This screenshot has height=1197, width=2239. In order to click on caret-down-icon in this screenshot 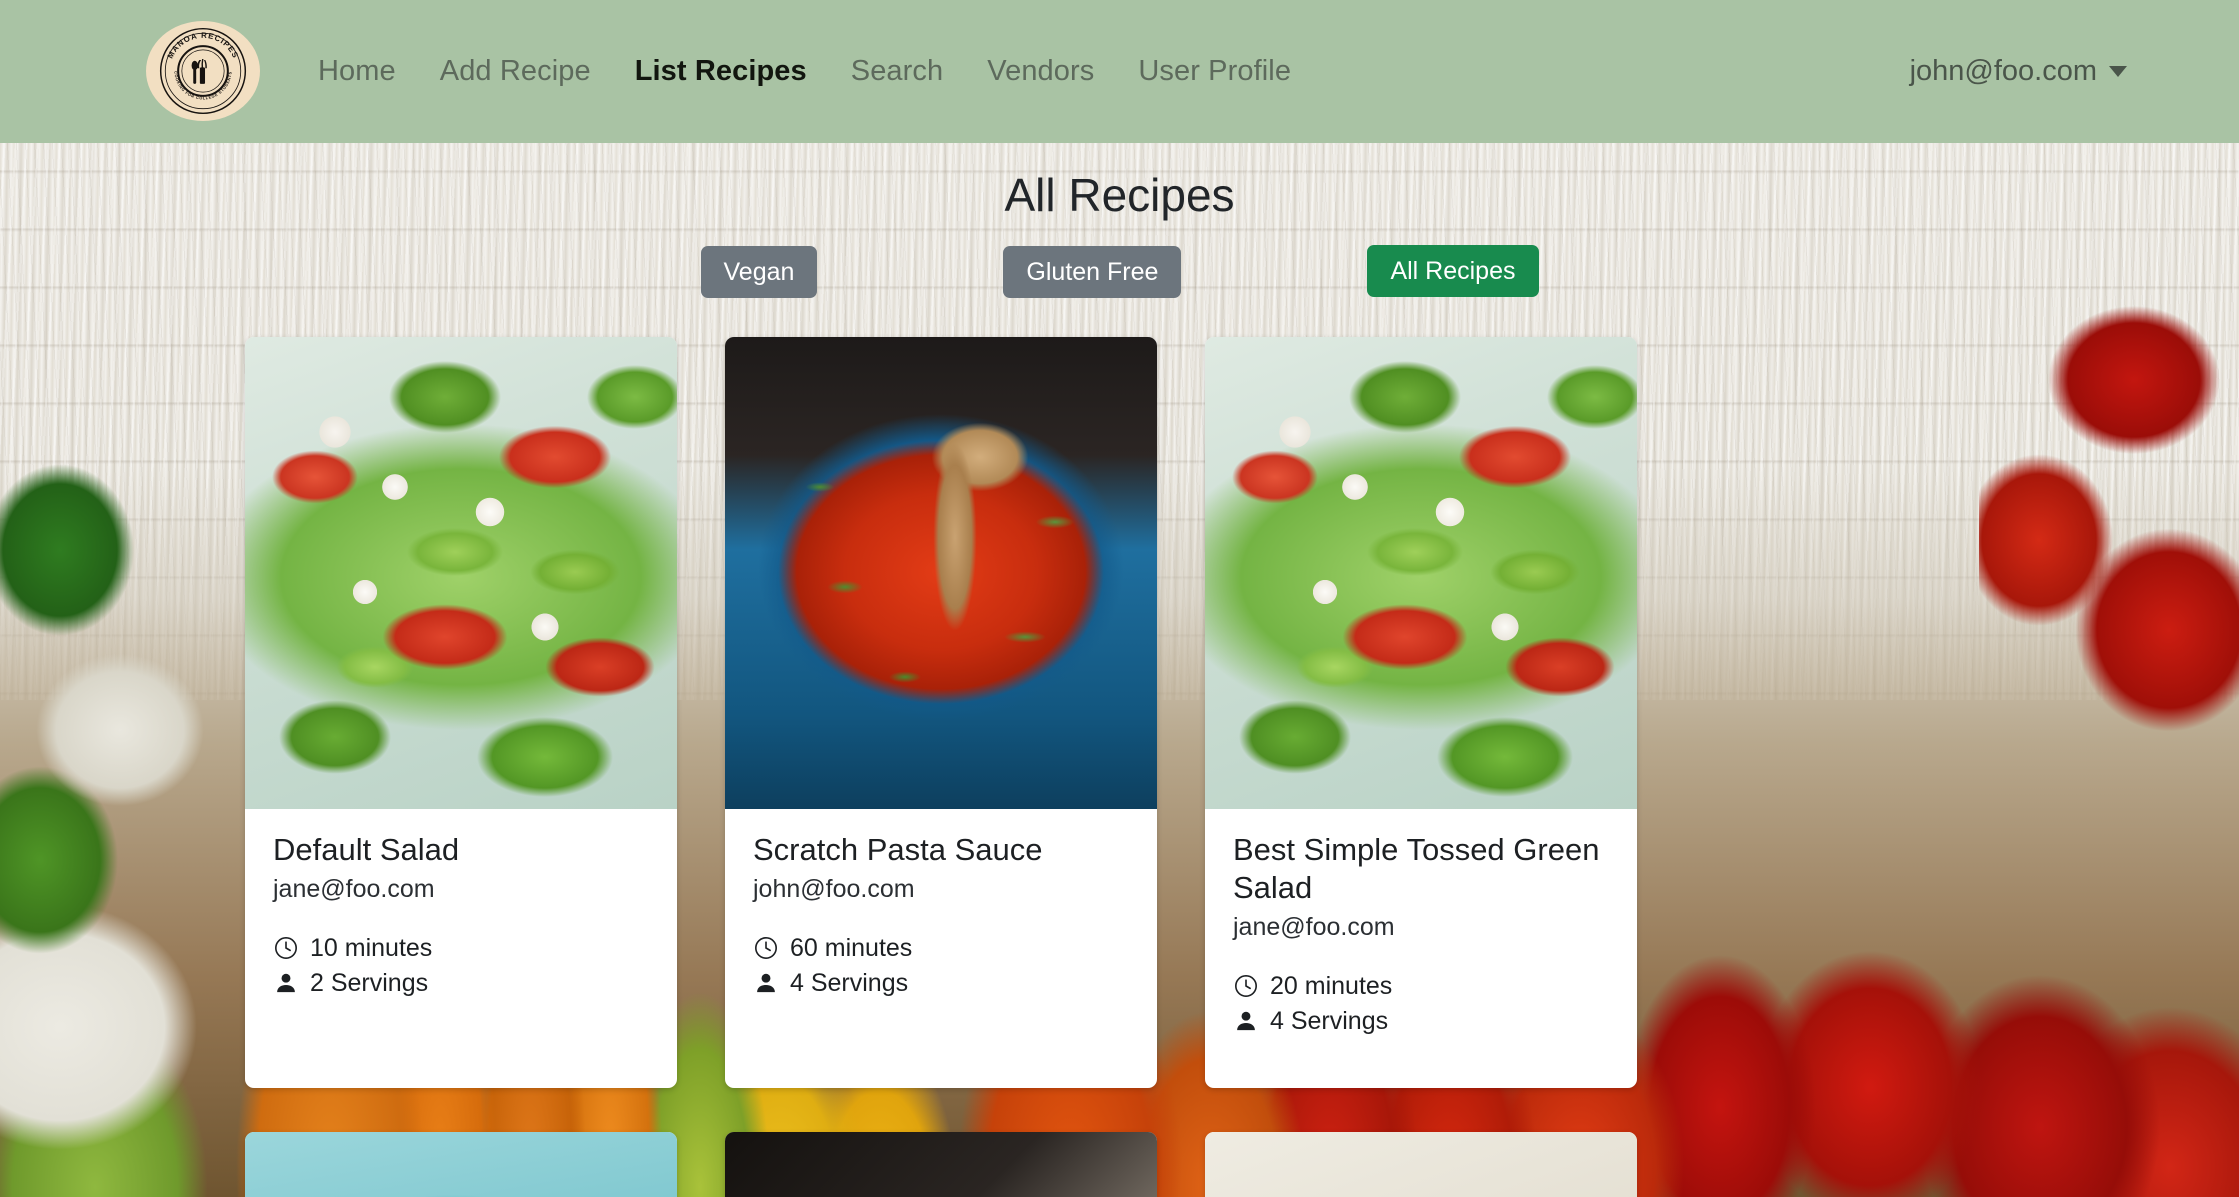, I will do `click(2118, 71)`.